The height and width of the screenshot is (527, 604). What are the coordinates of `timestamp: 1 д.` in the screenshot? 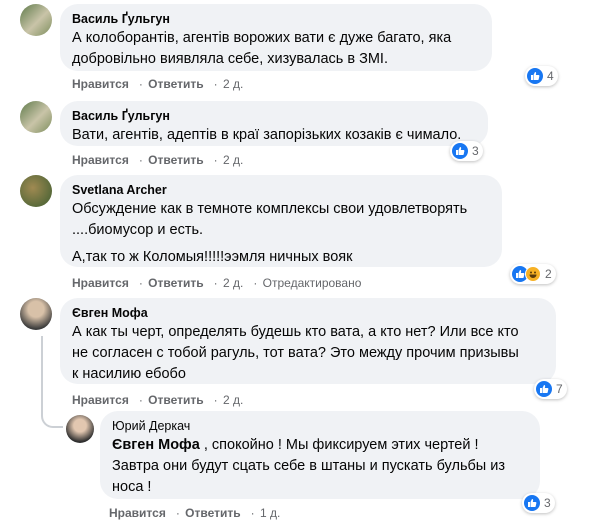 It's located at (270, 513).